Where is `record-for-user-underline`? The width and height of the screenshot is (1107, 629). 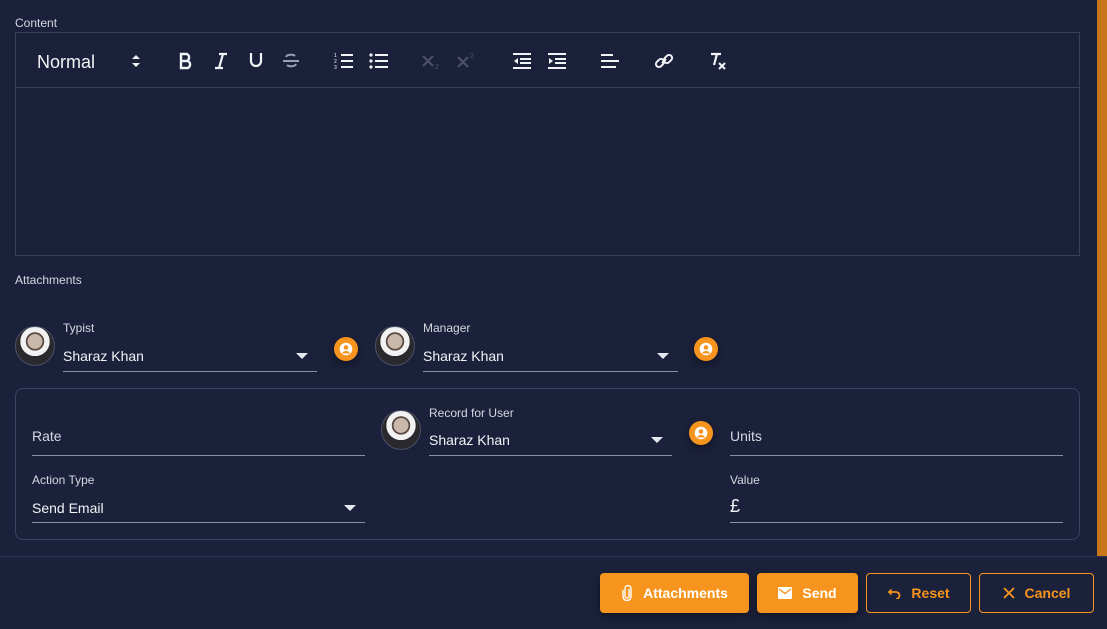
record-for-user-underline is located at coordinates (550, 455).